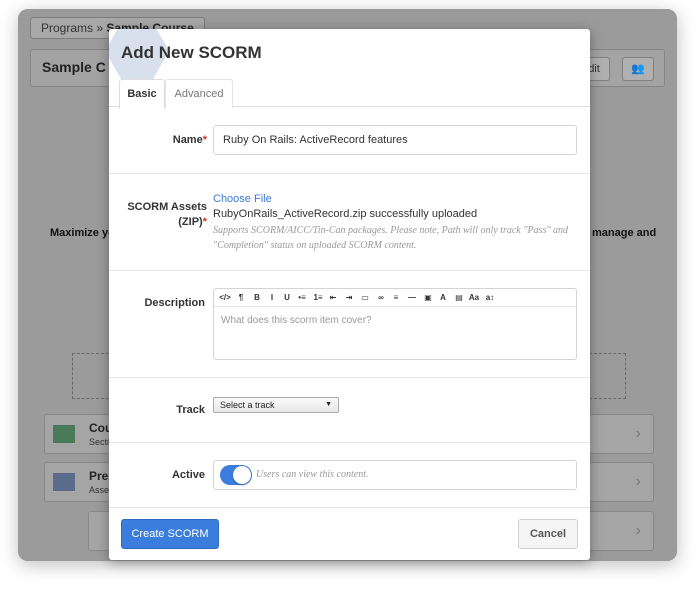 The height and width of the screenshot is (592, 700). What do you see at coordinates (82, 233) in the screenshot?
I see `background-text-left: Maximize yo` at bounding box center [82, 233].